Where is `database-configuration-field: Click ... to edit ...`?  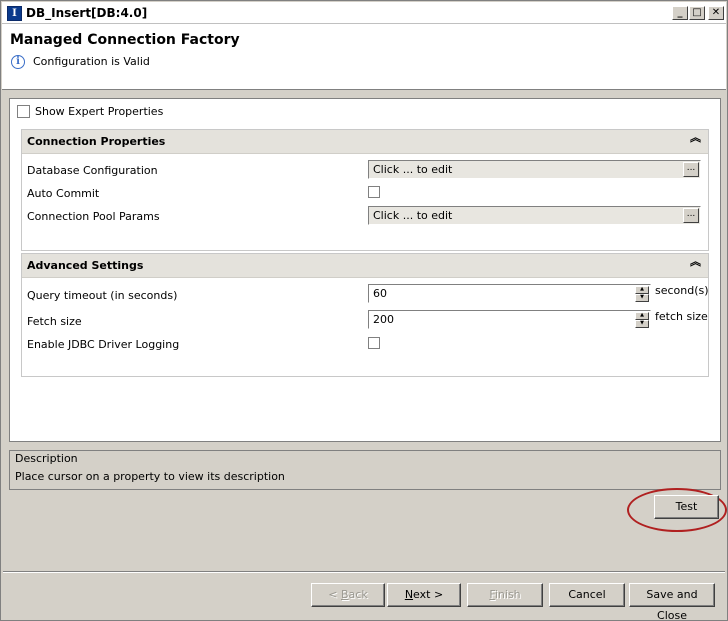
database-configuration-field: Click ... to edit ... is located at coordinates (534, 169).